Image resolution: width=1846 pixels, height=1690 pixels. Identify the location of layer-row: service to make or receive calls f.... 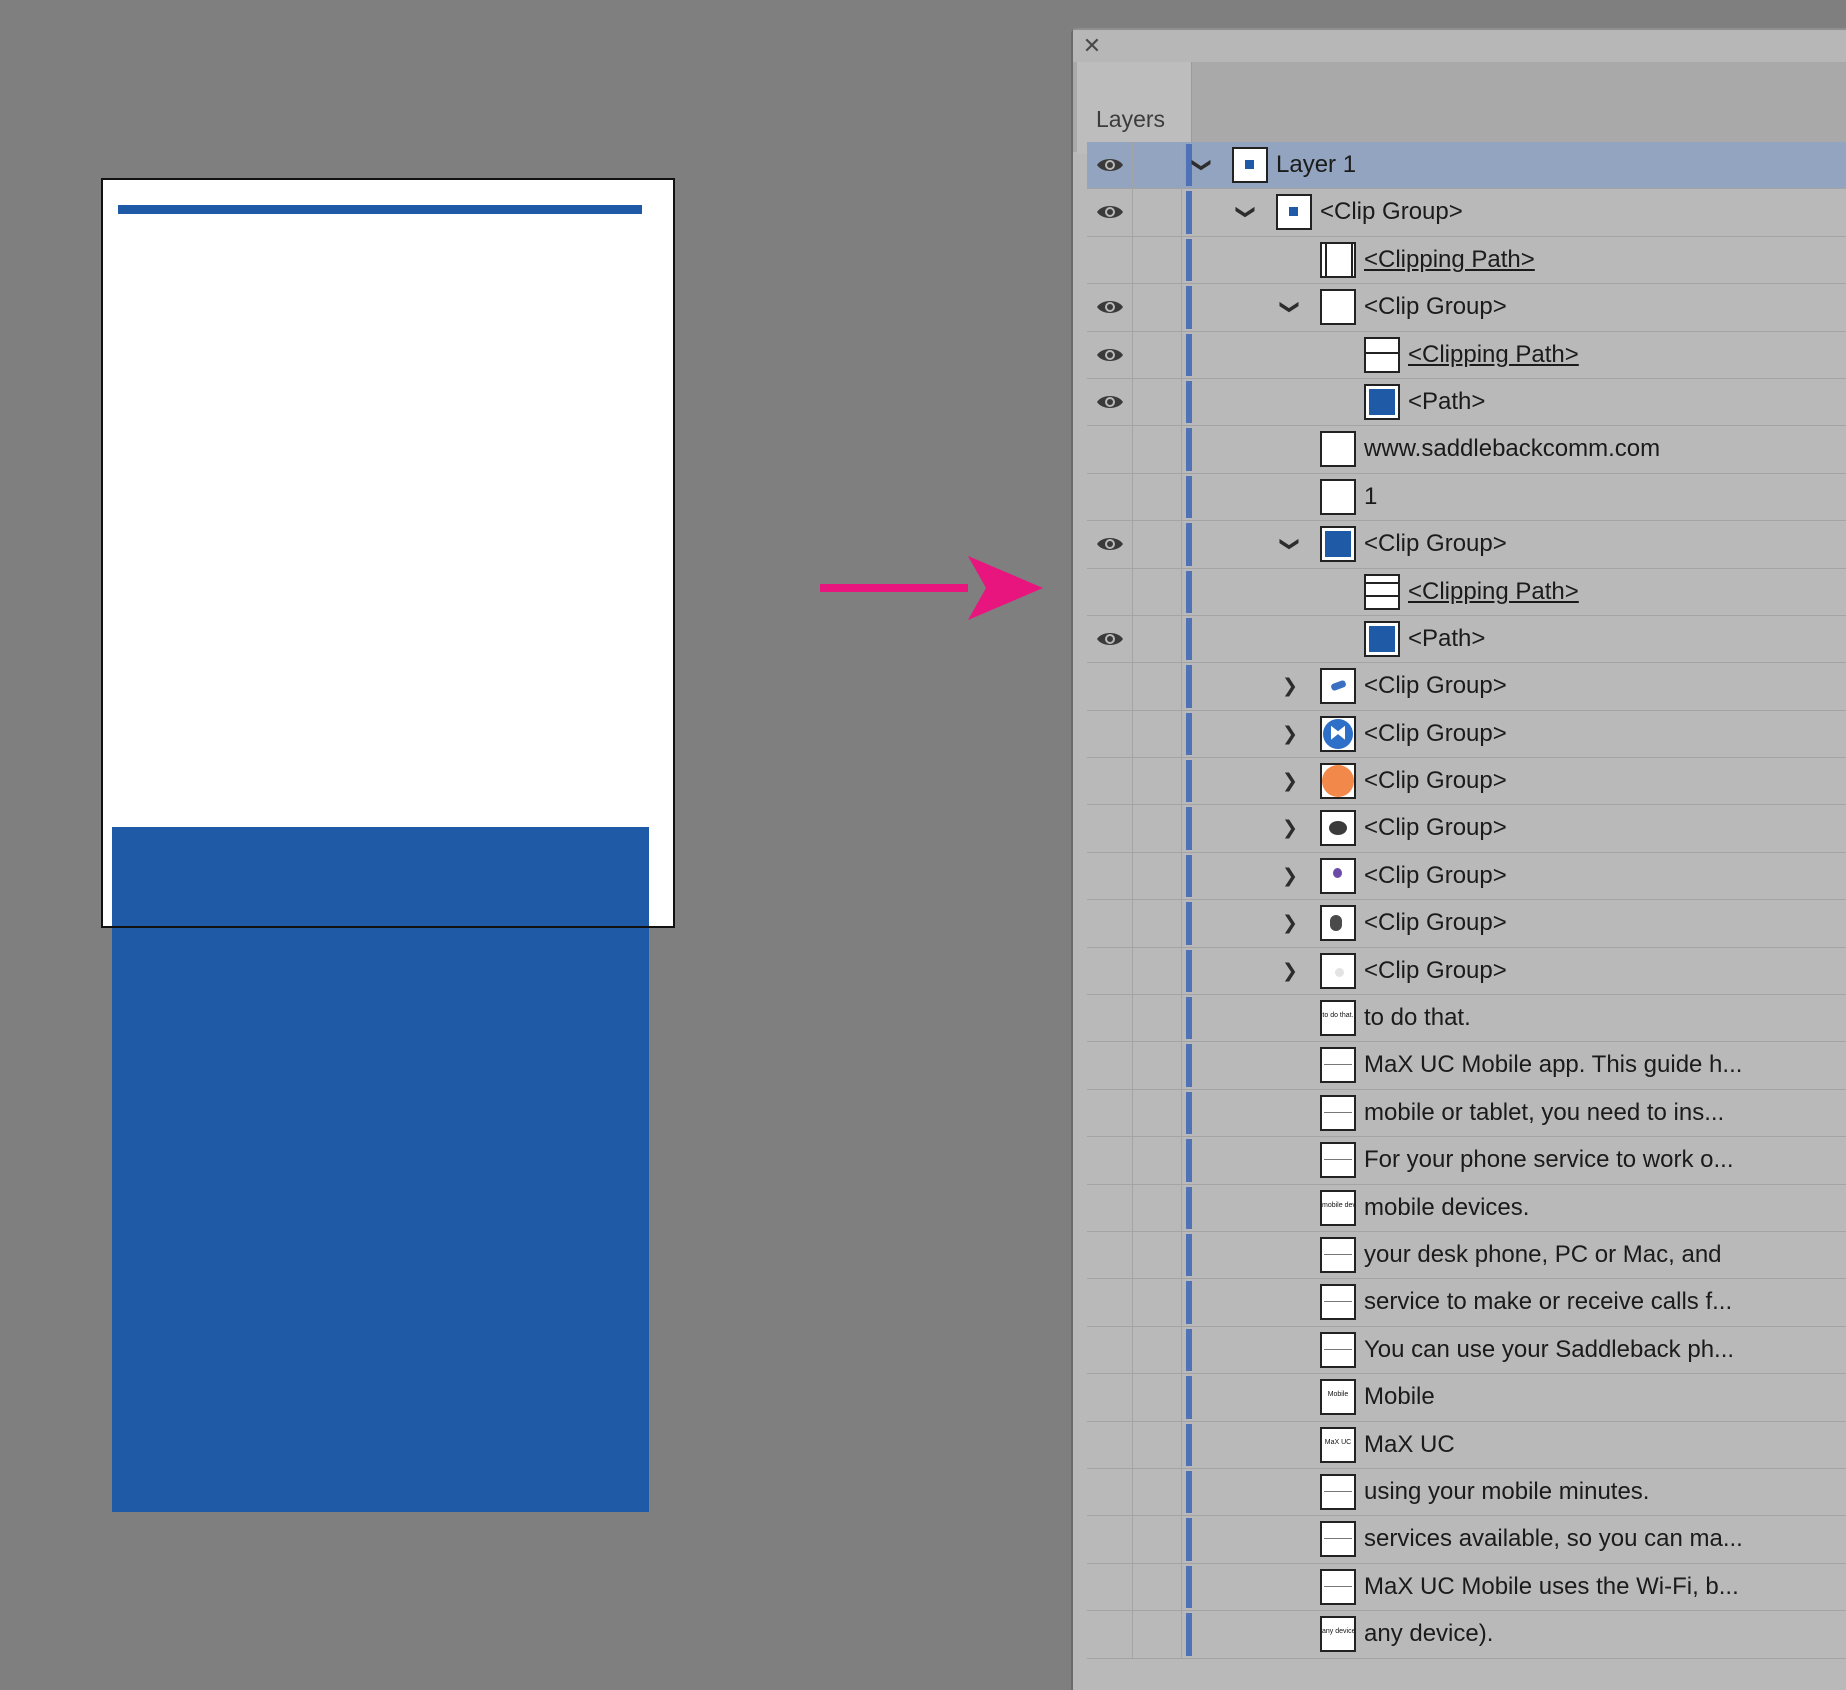
(1466, 1303).